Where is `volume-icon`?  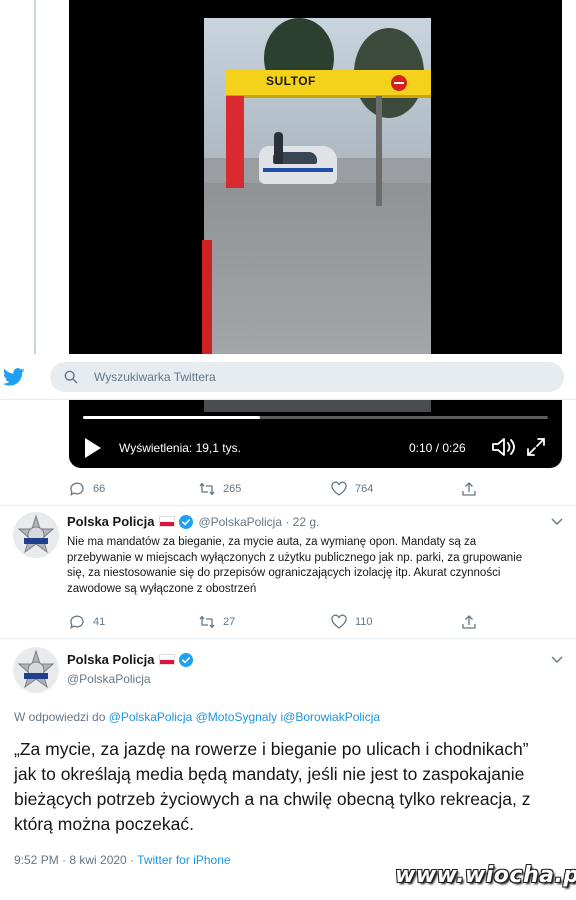 volume-icon is located at coordinates (504, 447).